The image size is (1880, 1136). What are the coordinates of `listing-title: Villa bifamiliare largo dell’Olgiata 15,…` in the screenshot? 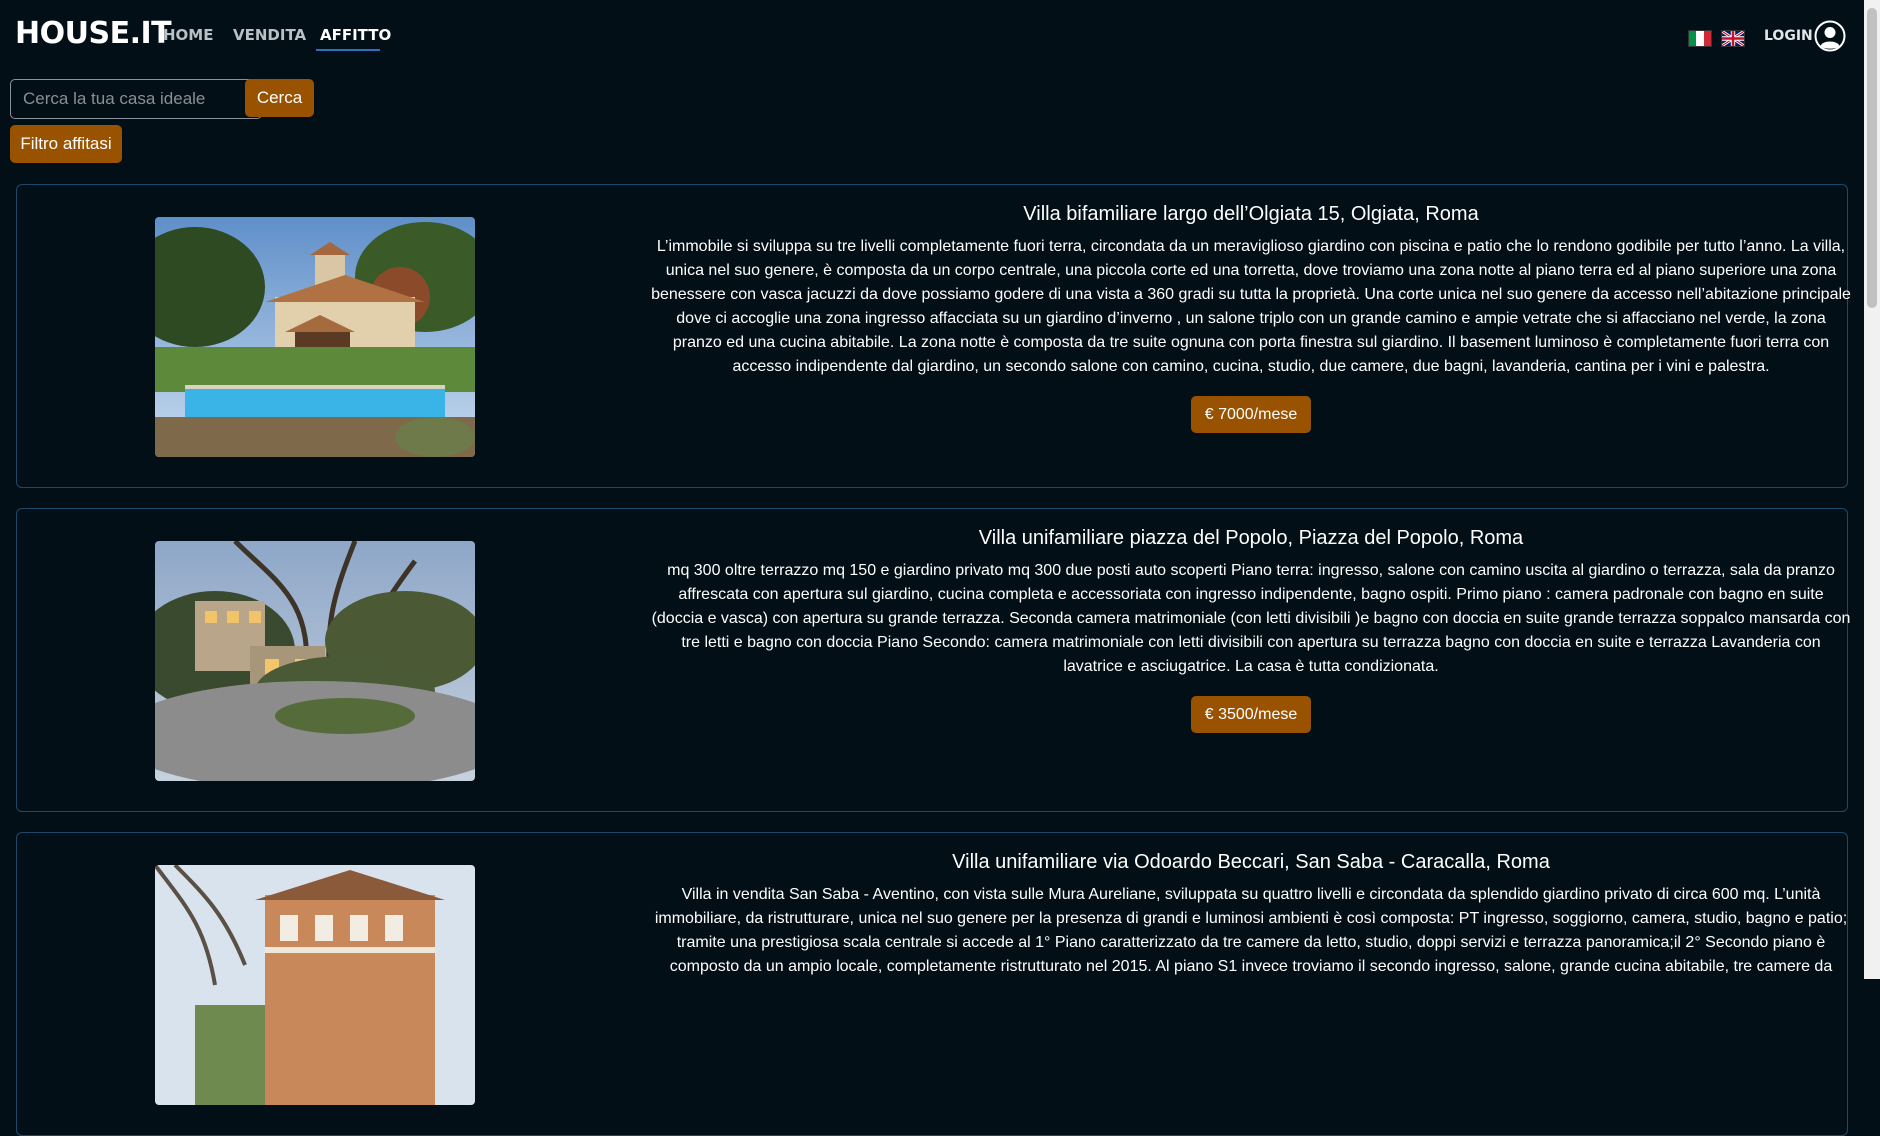 It's located at (1251, 214).